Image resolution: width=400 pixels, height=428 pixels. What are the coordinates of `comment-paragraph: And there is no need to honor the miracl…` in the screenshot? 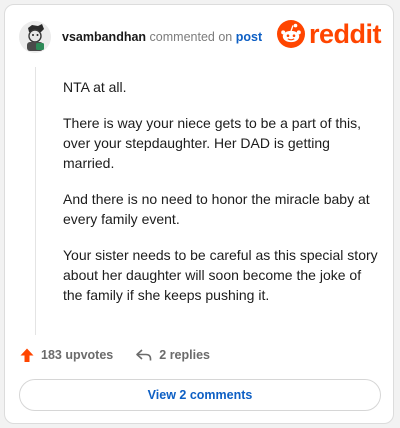 It's located at (216, 209).